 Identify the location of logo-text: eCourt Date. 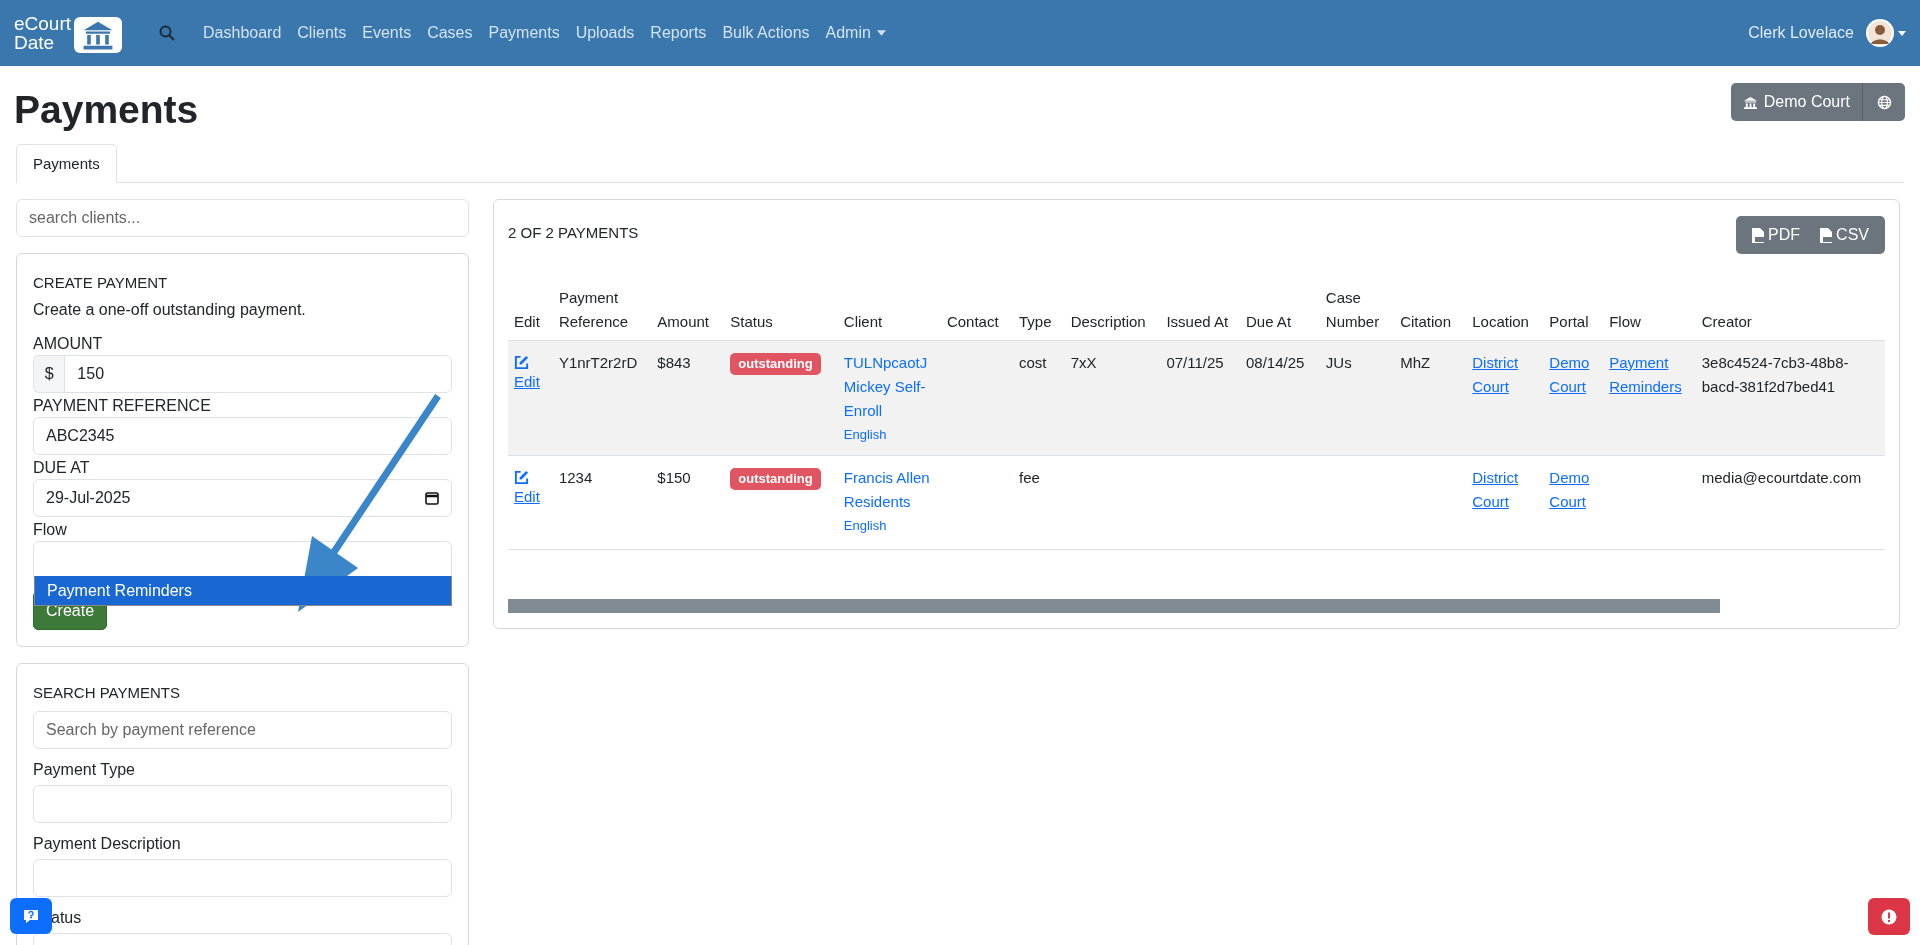
(43, 33).